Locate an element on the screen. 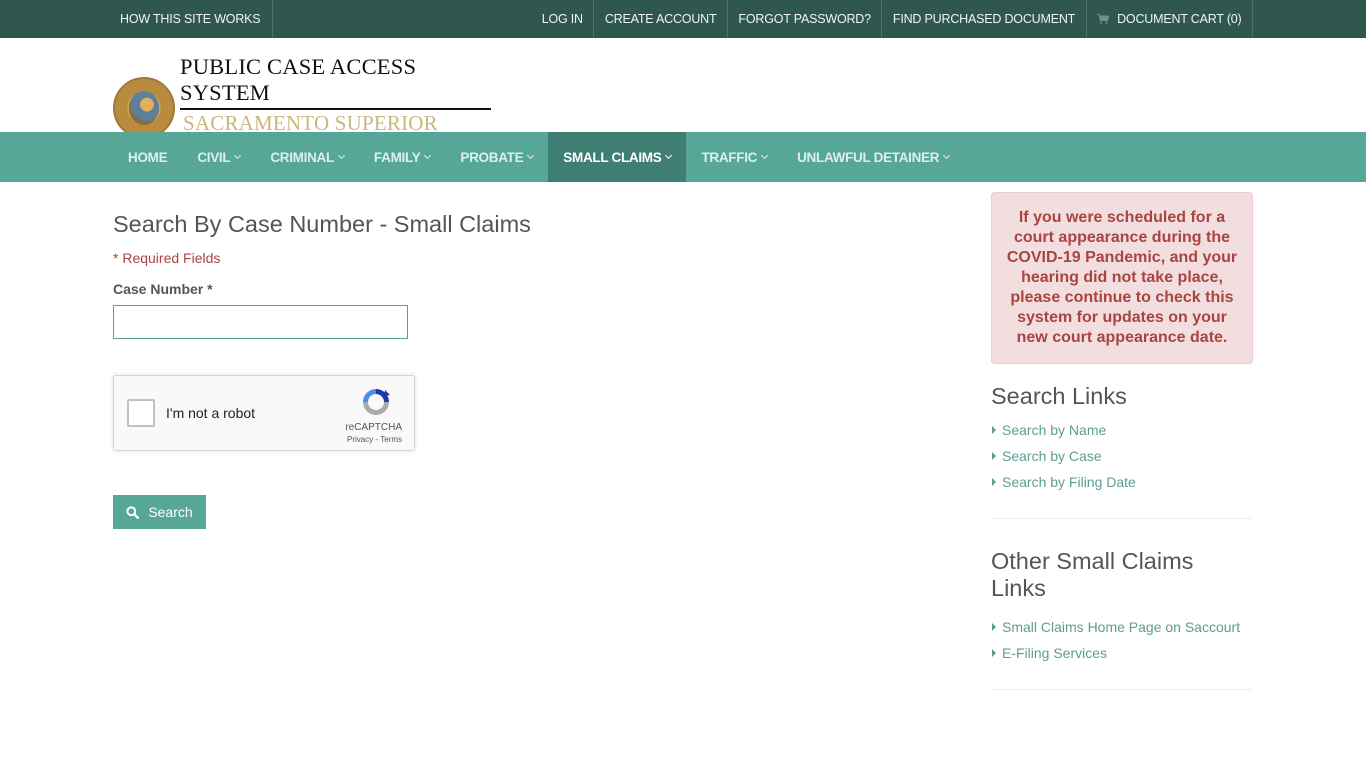 Image resolution: width=1366 pixels, height=768 pixels. nav-home: HOME is located at coordinates (147, 157).